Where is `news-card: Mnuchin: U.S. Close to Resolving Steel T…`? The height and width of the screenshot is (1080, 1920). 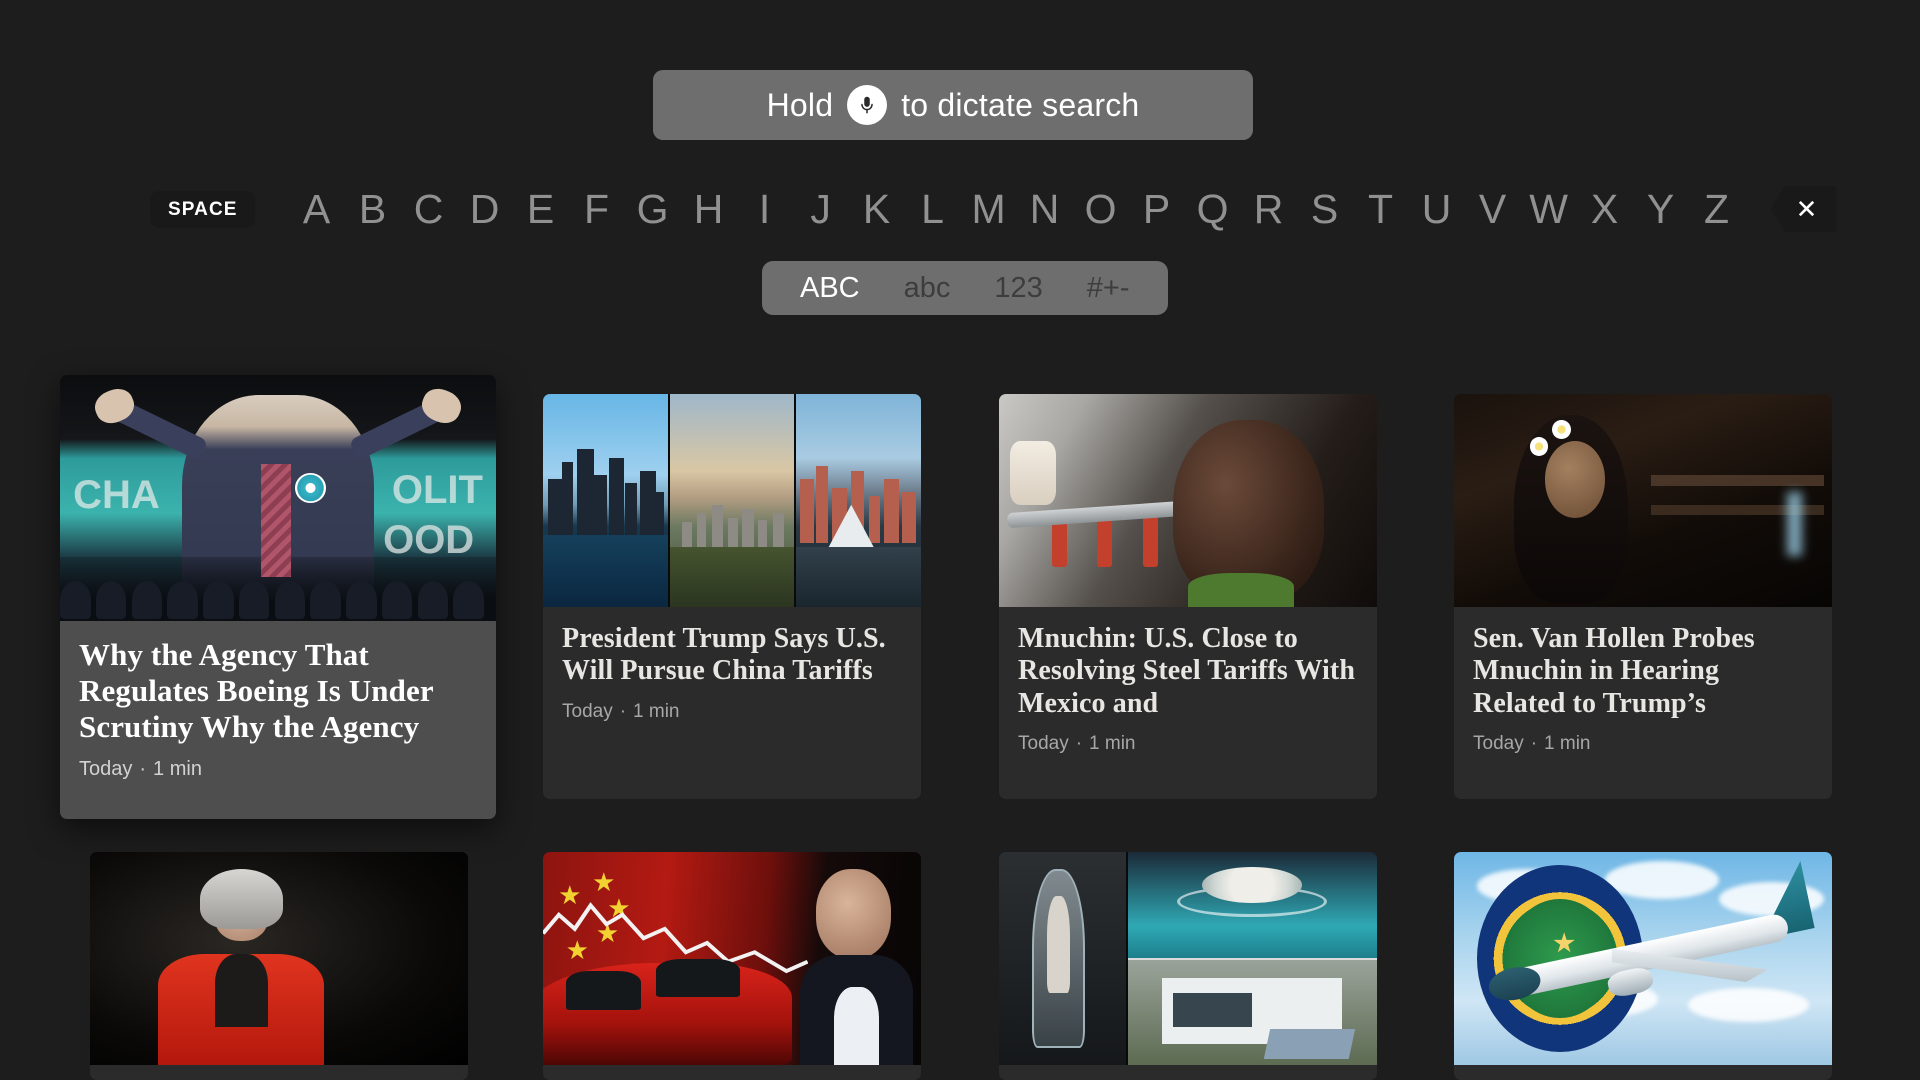 news-card: Mnuchin: U.S. Close to Resolving Steel T… is located at coordinates (1188, 596).